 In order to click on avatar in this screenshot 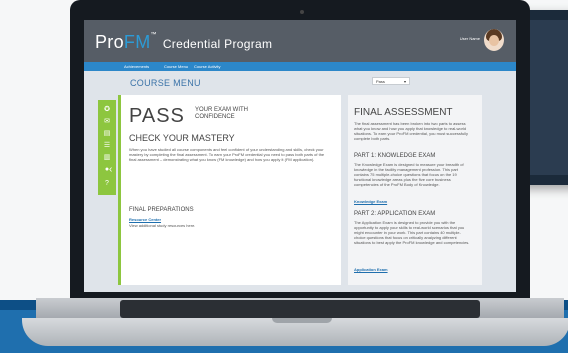, I will do `click(494, 40)`.